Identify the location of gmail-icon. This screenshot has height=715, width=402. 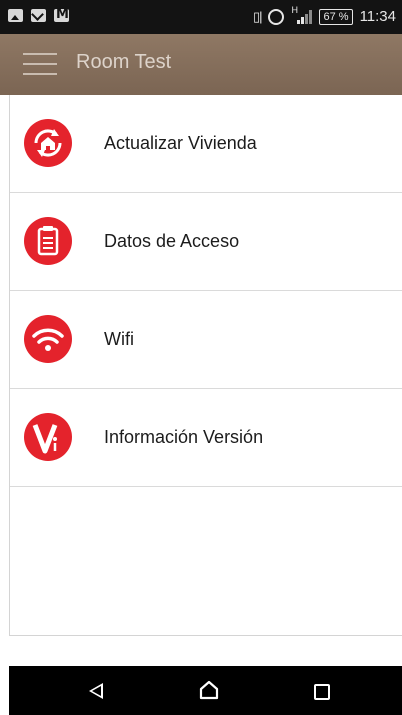
(61, 14).